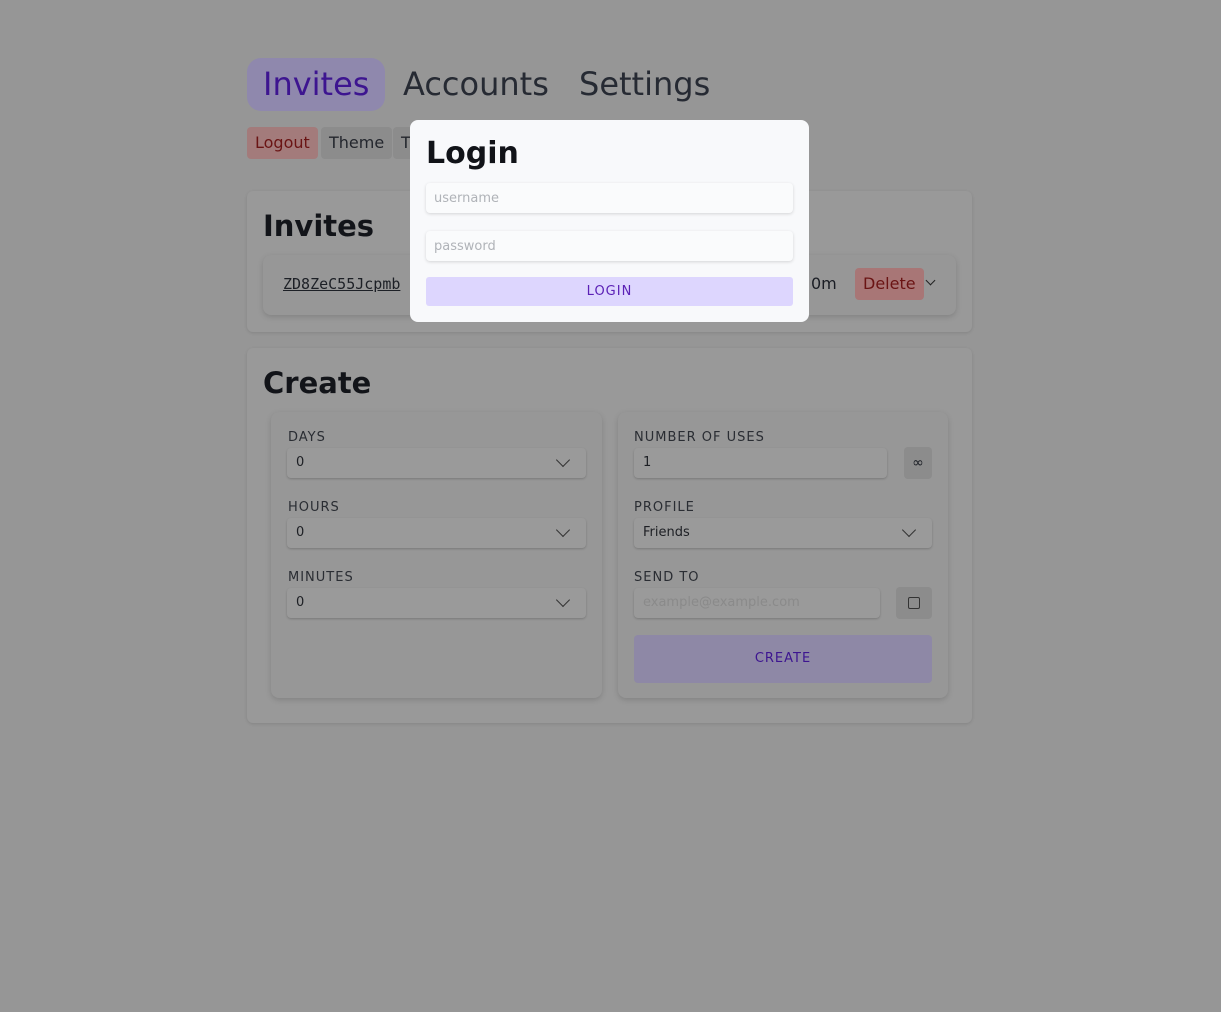  What do you see at coordinates (314, 507) in the screenshot?
I see `hours-label: HOURS` at bounding box center [314, 507].